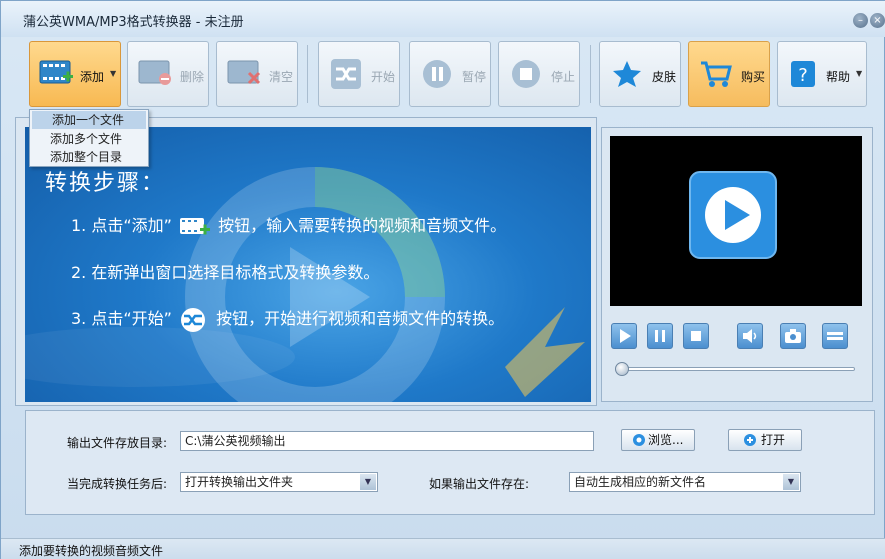 The width and height of the screenshot is (885, 559). What do you see at coordinates (640, 482) in the screenshot?
I see `if-exists-value: 自动生成相应的新文件名` at bounding box center [640, 482].